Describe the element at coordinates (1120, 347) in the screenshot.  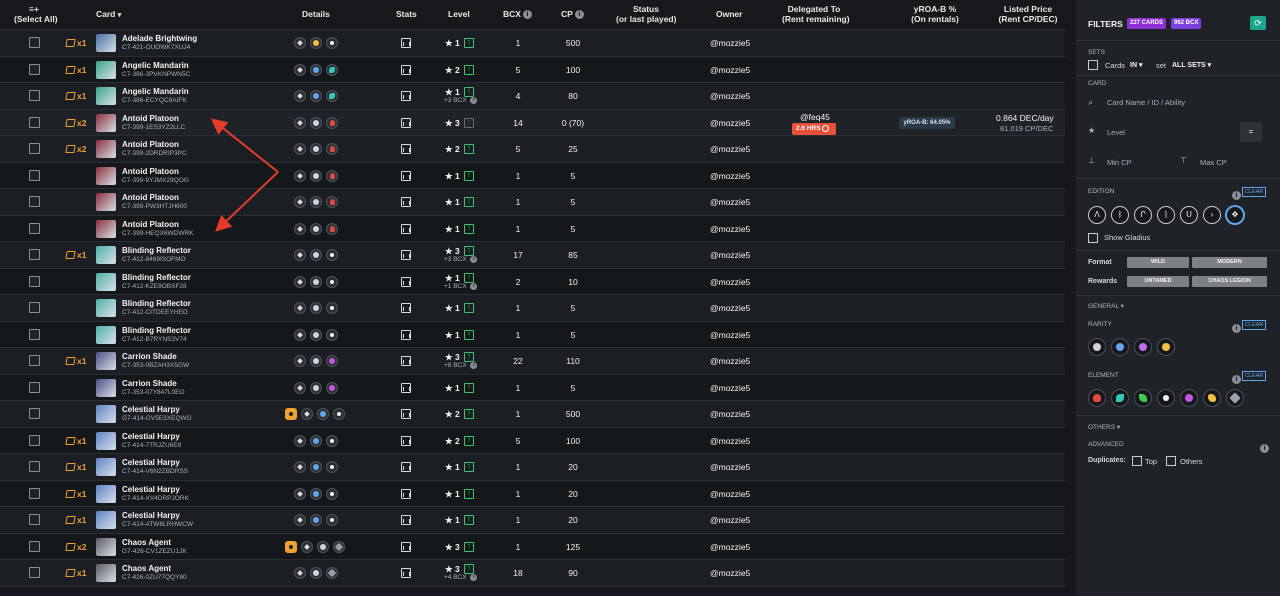
I see `rare-rarity-icon` at that location.